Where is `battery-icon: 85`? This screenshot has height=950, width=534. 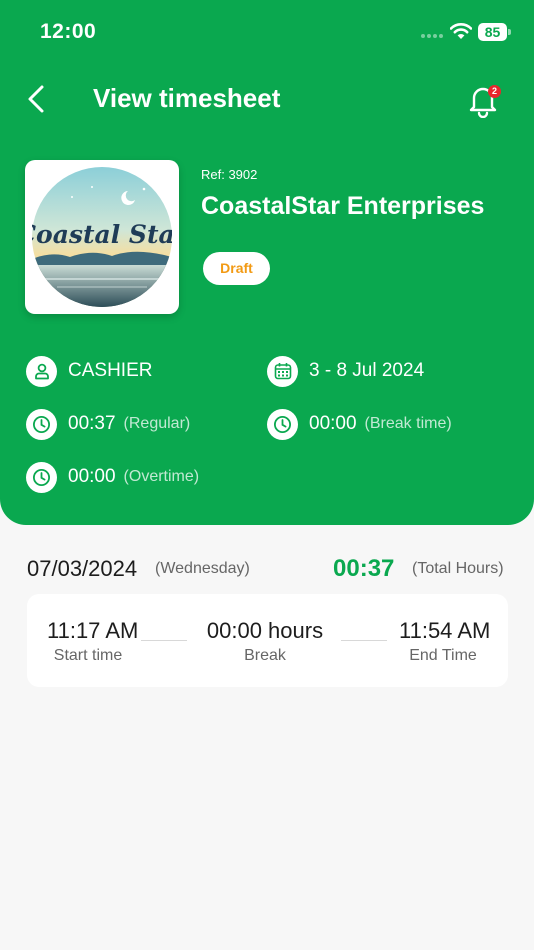 battery-icon: 85 is located at coordinates (494, 32).